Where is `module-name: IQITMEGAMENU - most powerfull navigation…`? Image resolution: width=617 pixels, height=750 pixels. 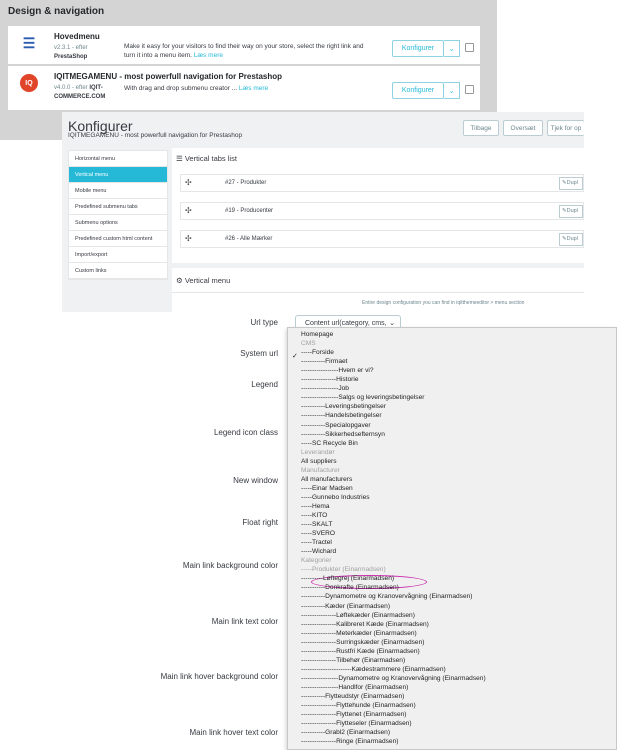
module-name: IQITMEGAMENU - most powerfull navigation… is located at coordinates (168, 76).